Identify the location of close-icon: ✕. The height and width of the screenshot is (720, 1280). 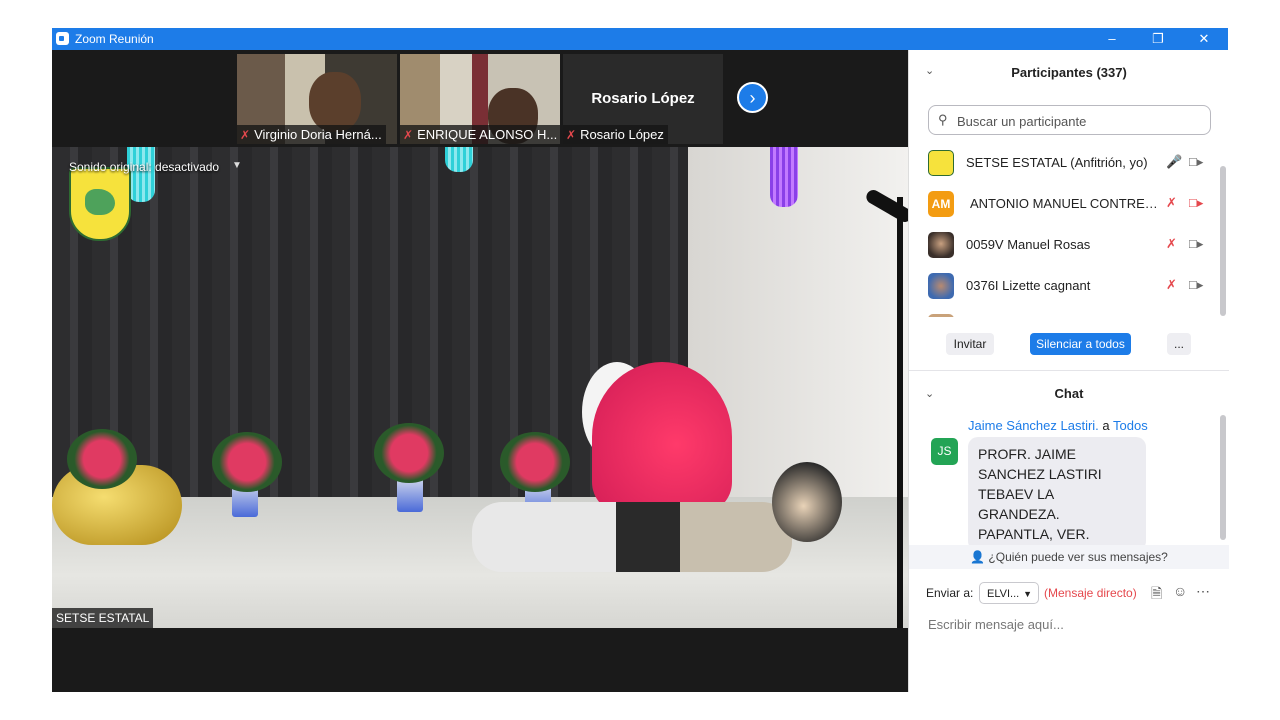
(1204, 39).